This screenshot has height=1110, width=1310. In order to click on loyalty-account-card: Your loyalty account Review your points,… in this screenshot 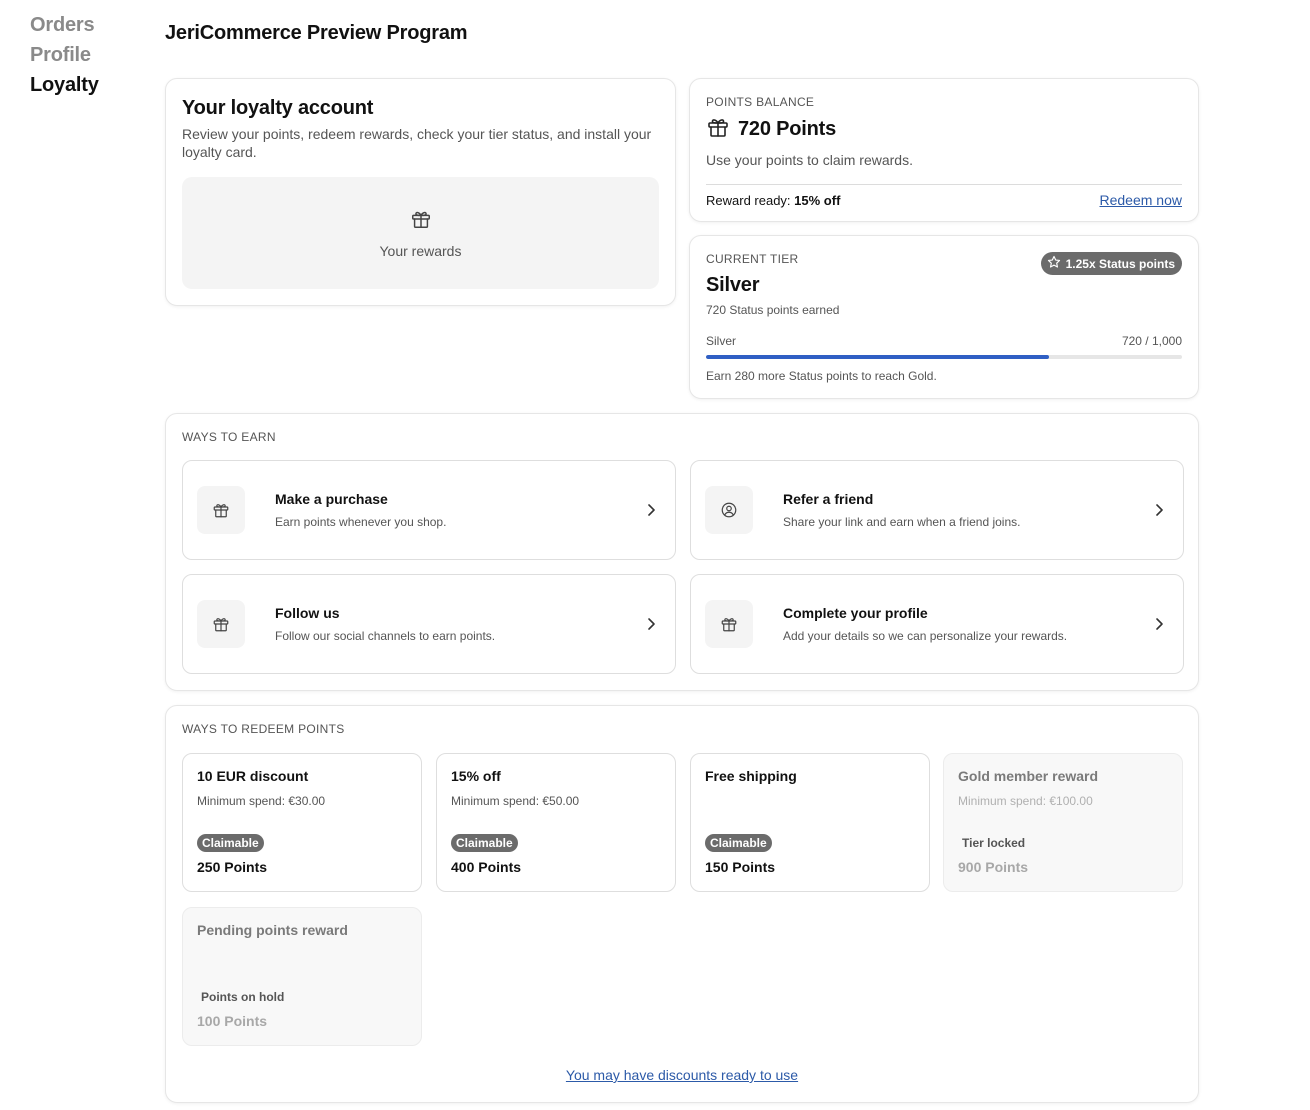, I will do `click(420, 192)`.